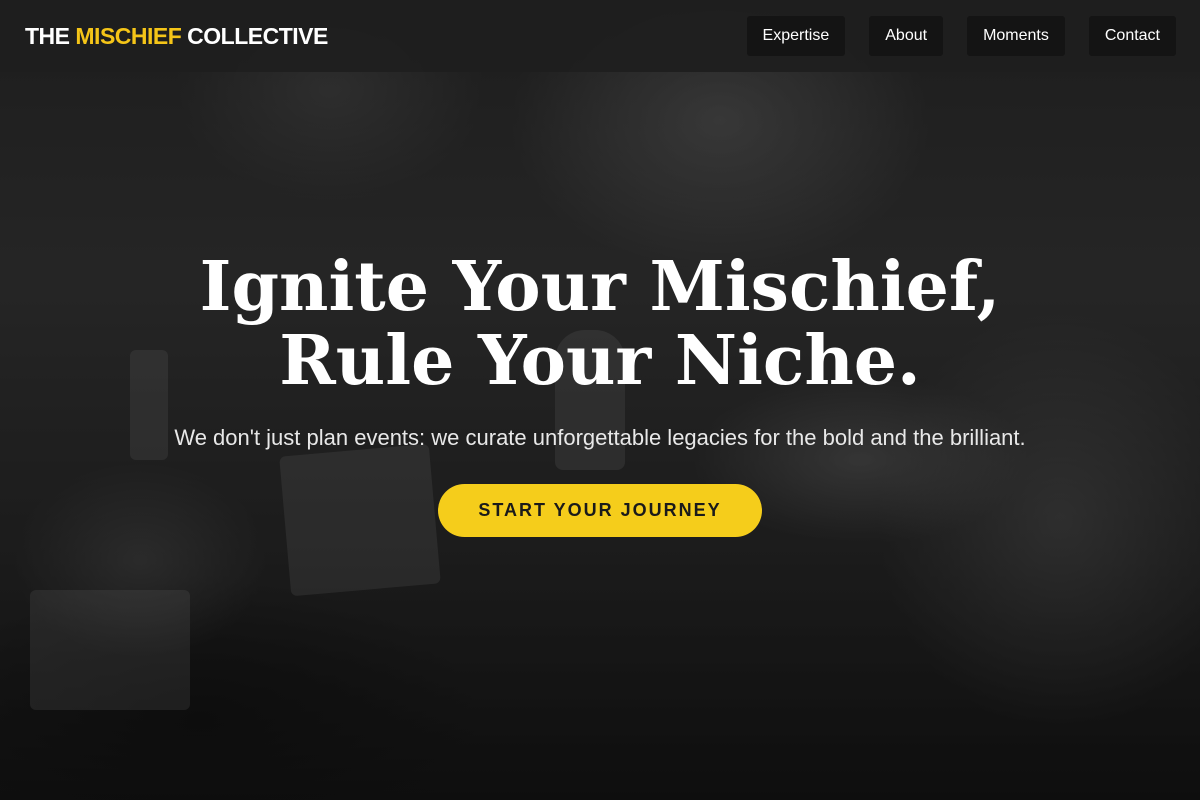 Image resolution: width=1200 pixels, height=800 pixels. What do you see at coordinates (254, 35) in the screenshot?
I see `logo-text-part2: COLLECTIVE` at bounding box center [254, 35].